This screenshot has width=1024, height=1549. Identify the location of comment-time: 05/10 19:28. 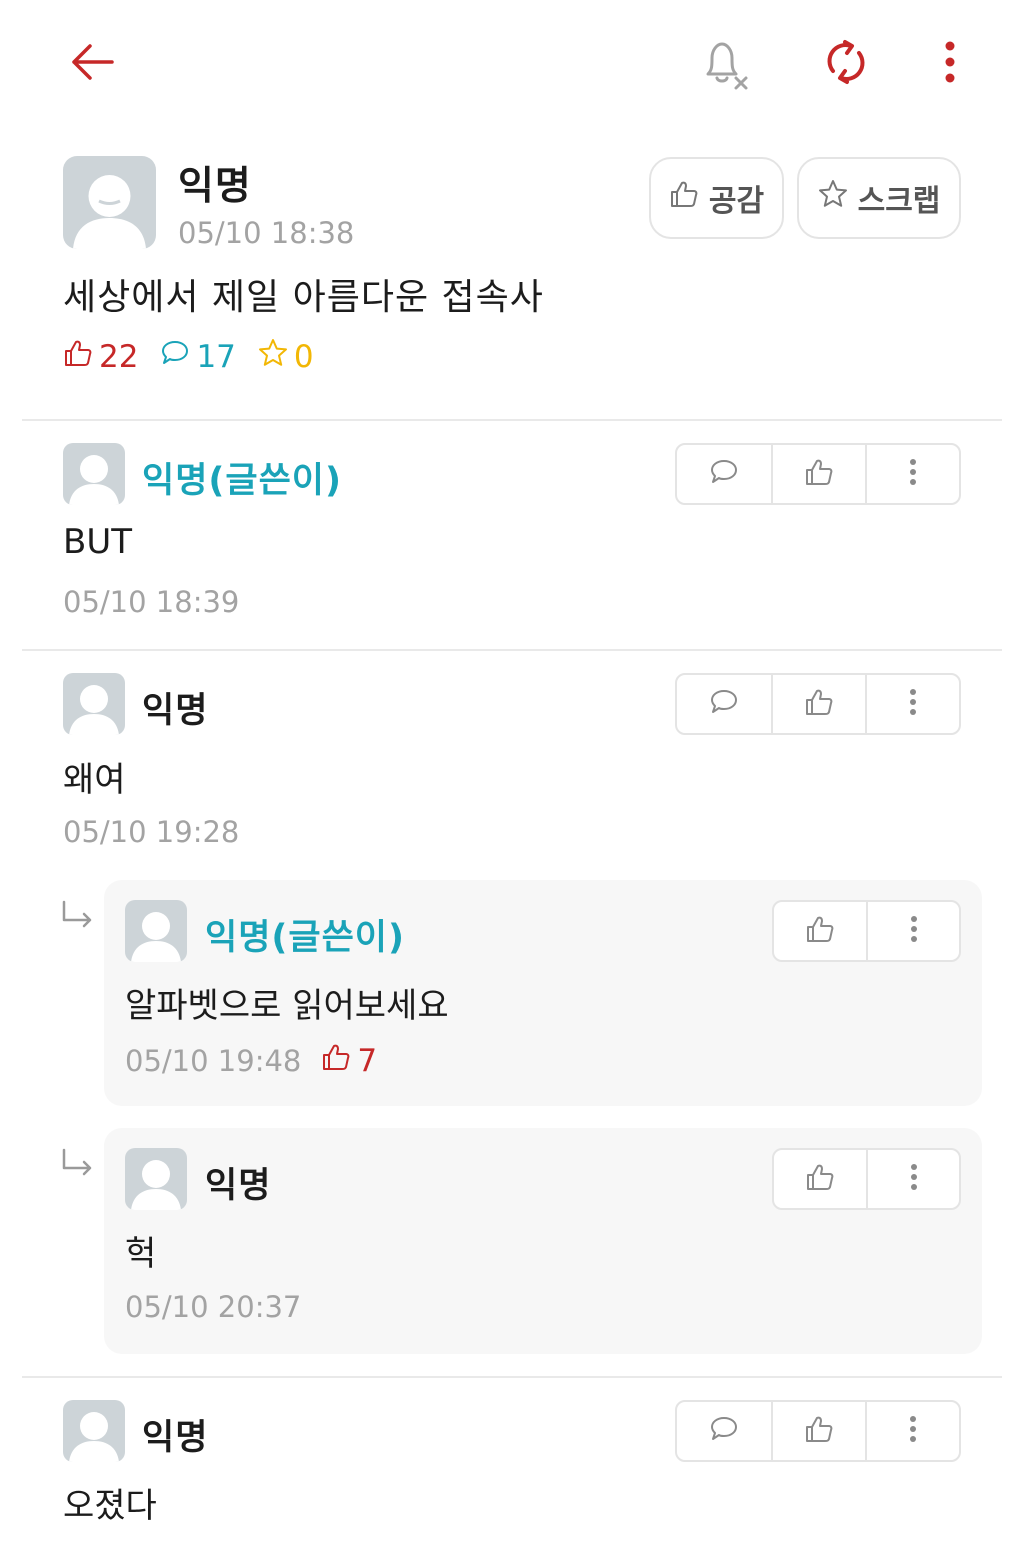
(151, 832).